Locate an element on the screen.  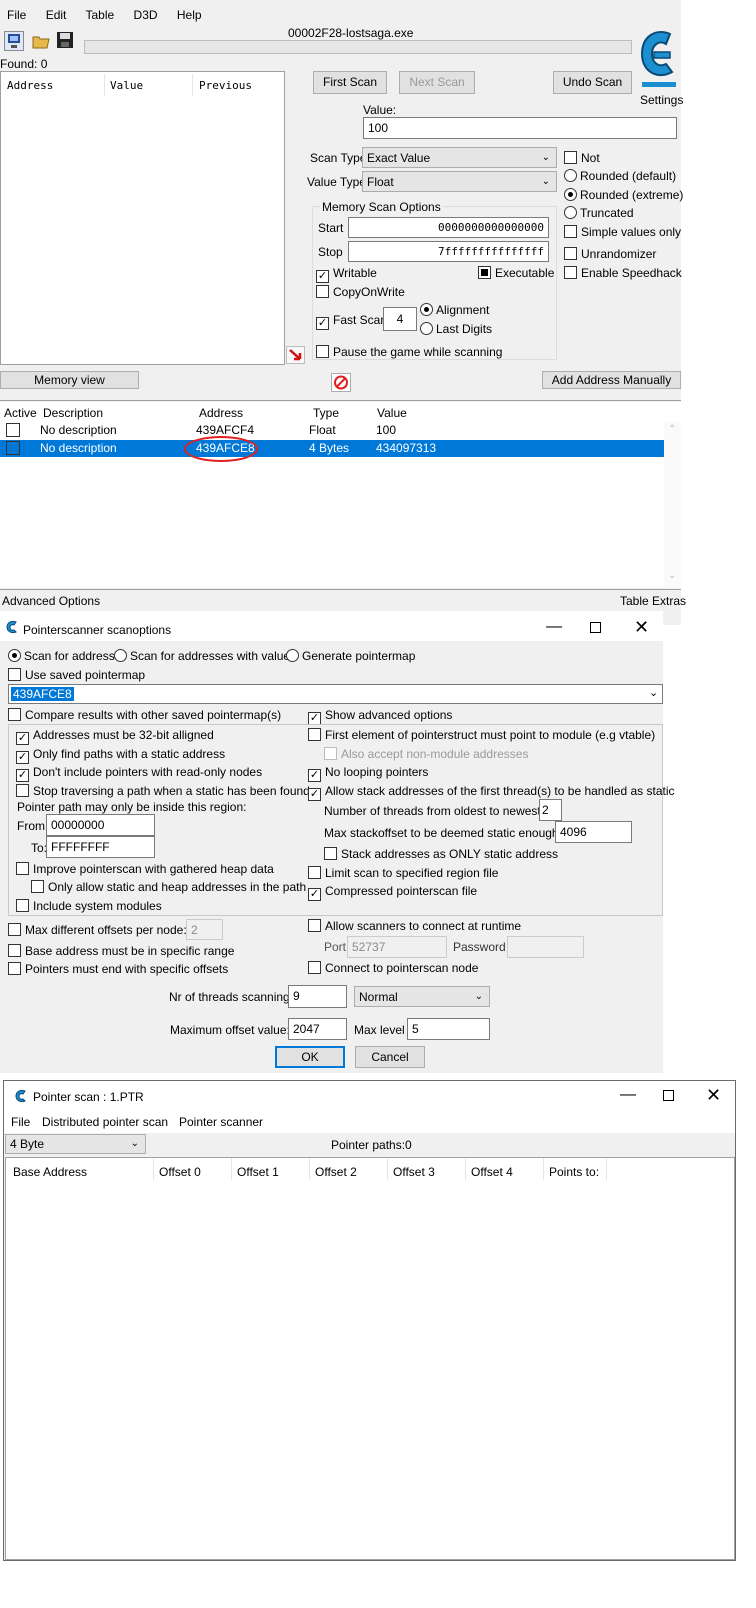
nr-threads-input: 9 is located at coordinates (317, 996).